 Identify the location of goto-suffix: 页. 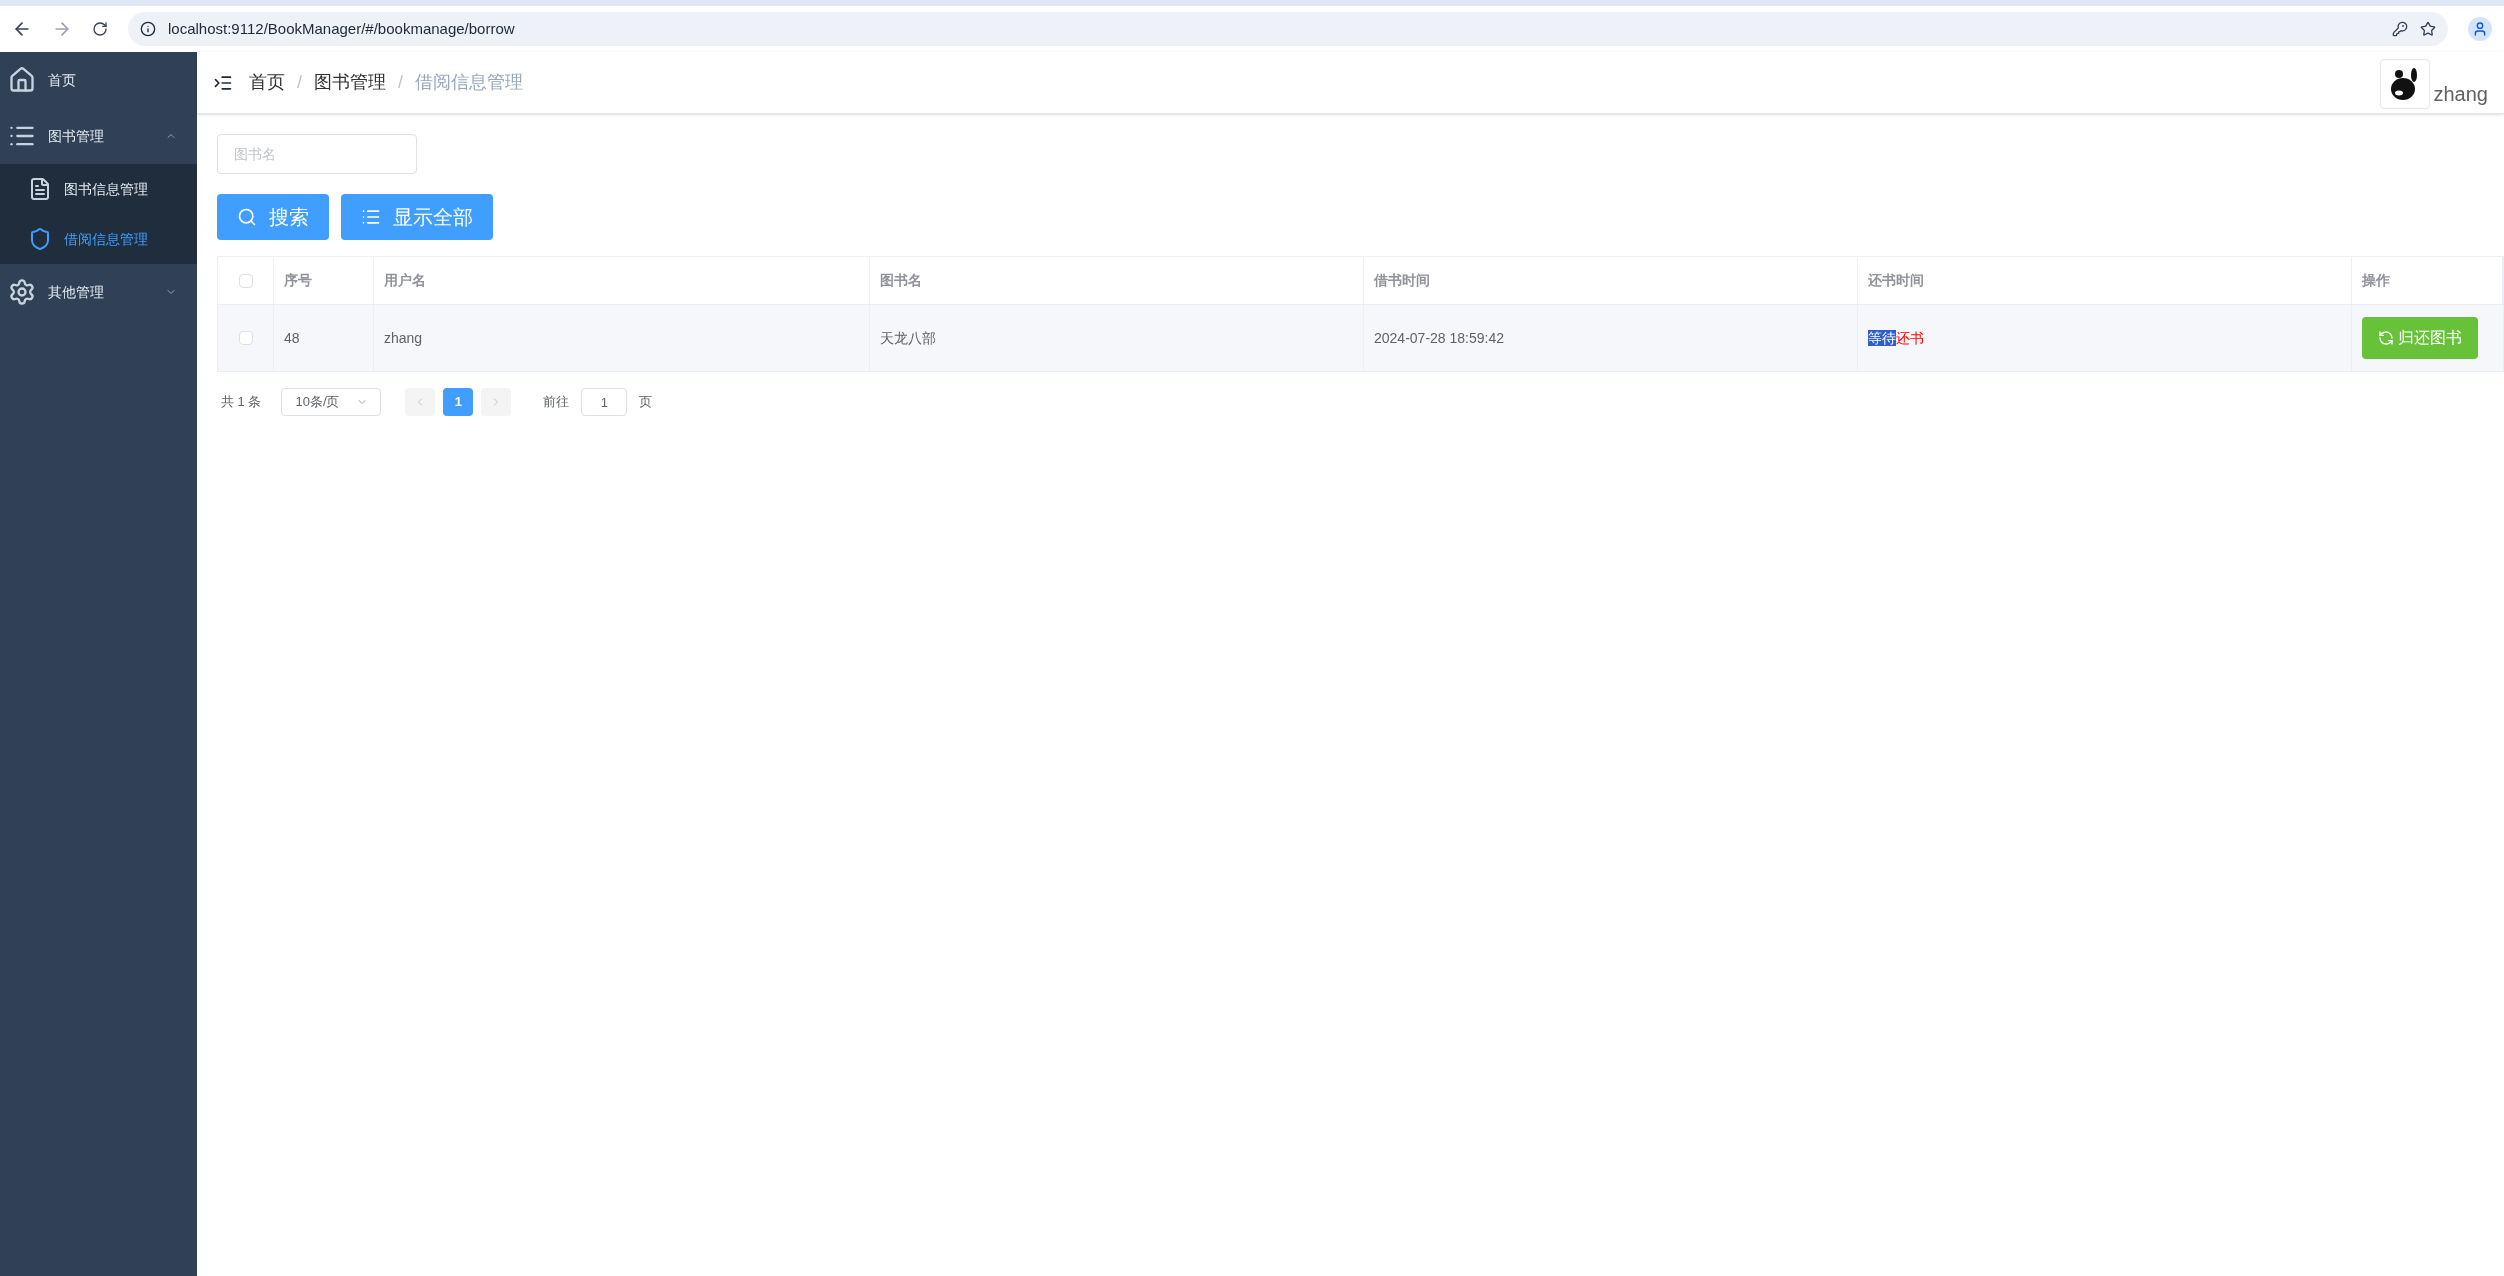
(646, 402).